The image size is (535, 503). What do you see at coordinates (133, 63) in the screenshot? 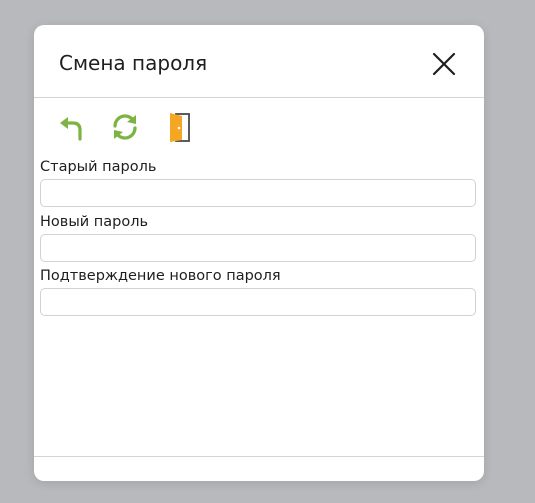
I see `dialog-title: Смена пароля` at bounding box center [133, 63].